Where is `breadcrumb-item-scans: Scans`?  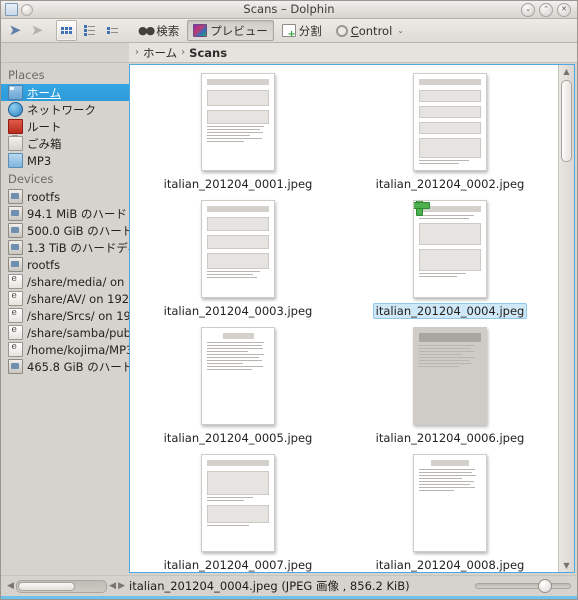
breadcrumb-item-scans: Scans is located at coordinates (208, 53).